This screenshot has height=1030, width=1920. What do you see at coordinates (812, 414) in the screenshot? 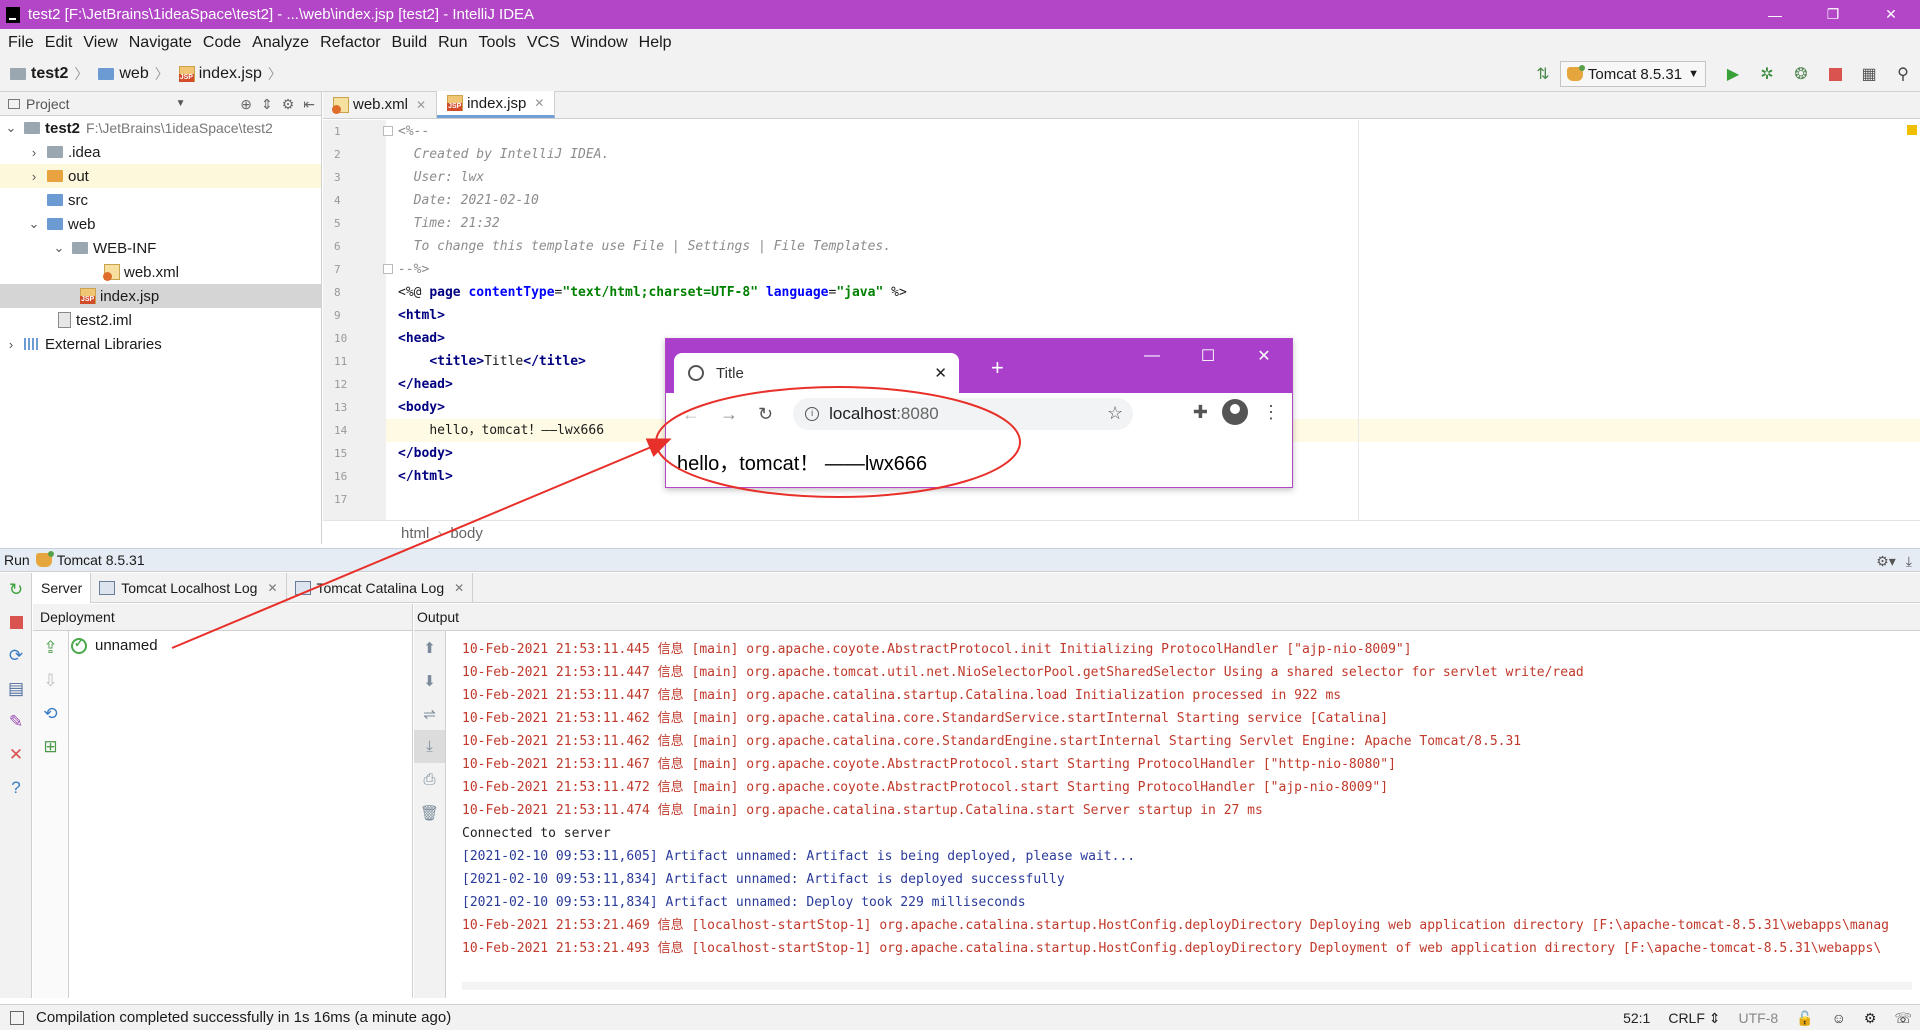
I see `info-icon: i` at bounding box center [812, 414].